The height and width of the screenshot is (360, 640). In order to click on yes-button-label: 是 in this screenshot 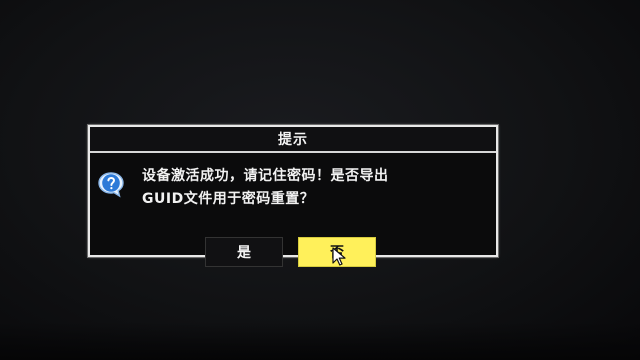, I will do `click(244, 253)`.